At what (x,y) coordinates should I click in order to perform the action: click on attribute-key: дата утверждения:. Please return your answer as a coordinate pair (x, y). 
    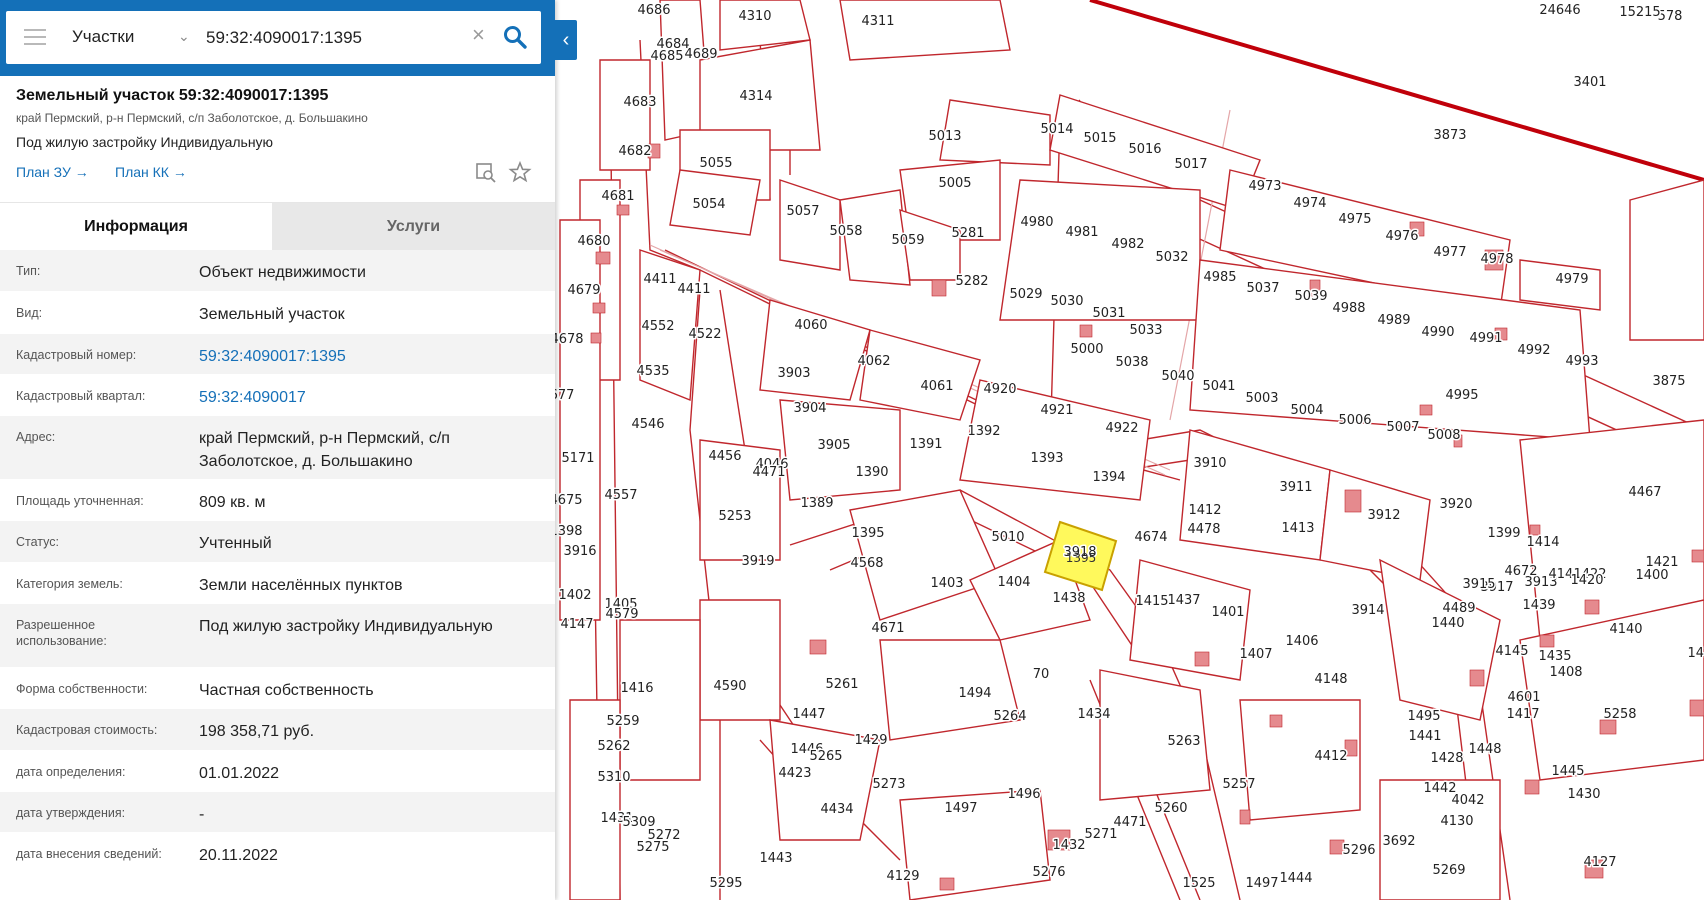
    Looking at the image, I should click on (71, 813).